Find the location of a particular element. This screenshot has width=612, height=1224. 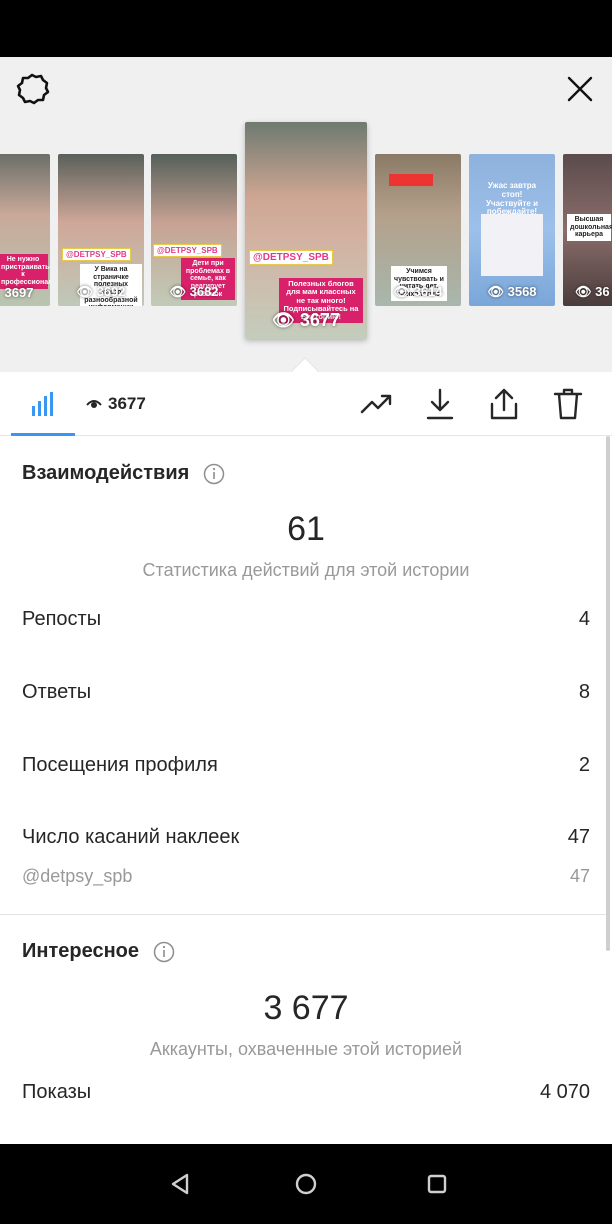

metric-value: 2 is located at coordinates (584, 765).